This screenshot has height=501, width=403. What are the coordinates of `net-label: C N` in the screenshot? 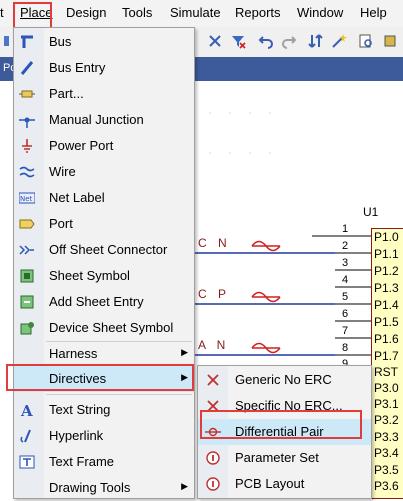 It's located at (214, 243).